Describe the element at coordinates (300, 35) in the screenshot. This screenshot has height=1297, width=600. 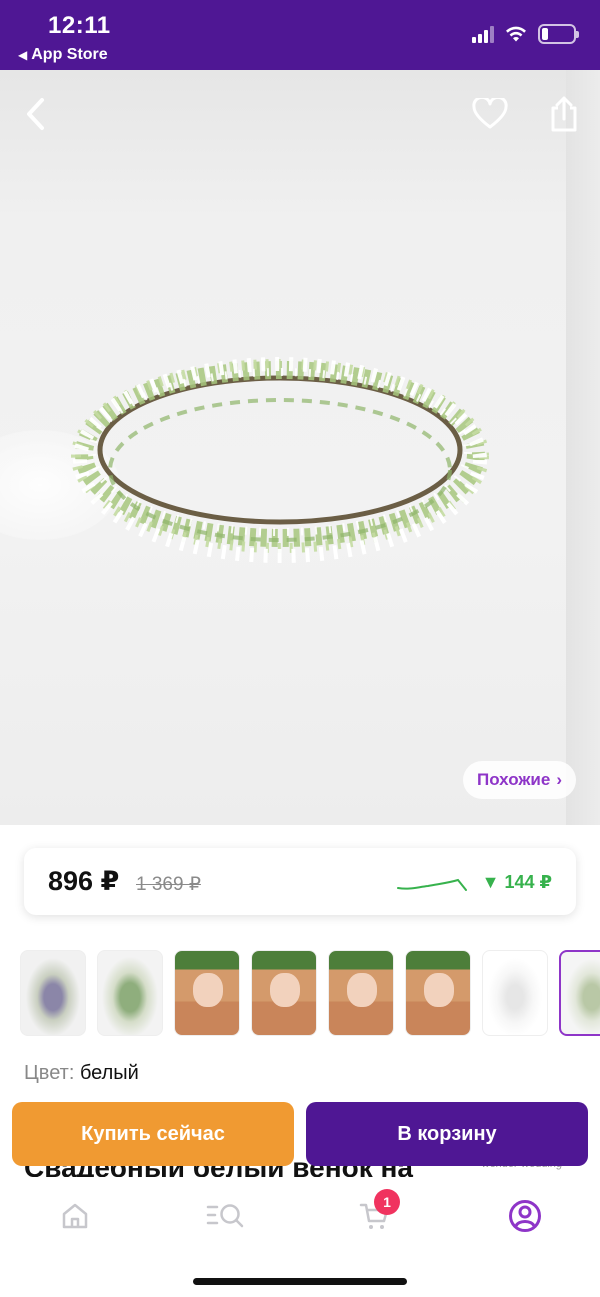
I see `status-bar: 12:11 ◀ App Store` at that location.